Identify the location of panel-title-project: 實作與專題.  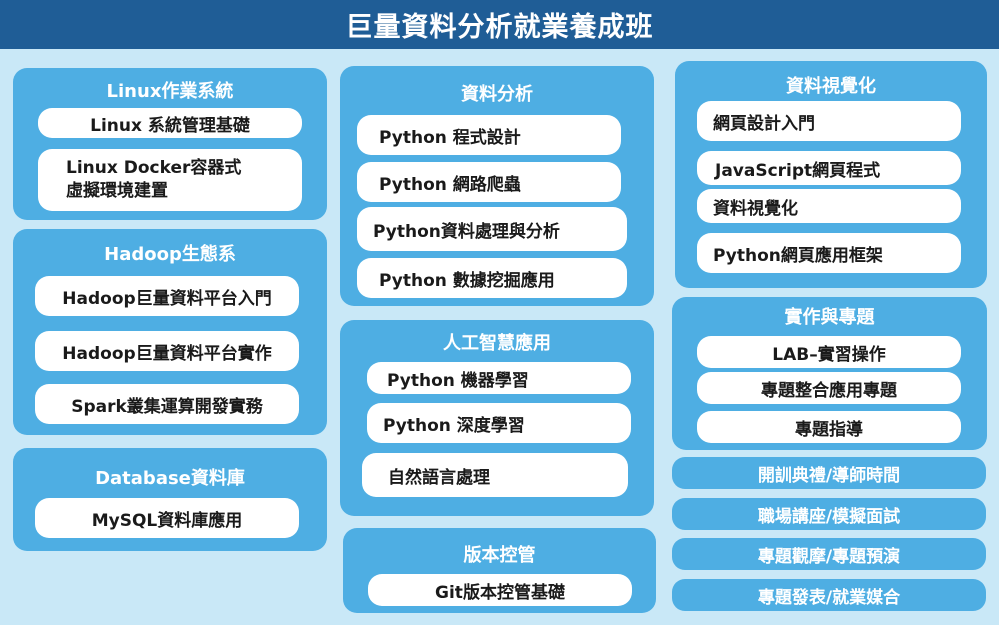
(829, 317).